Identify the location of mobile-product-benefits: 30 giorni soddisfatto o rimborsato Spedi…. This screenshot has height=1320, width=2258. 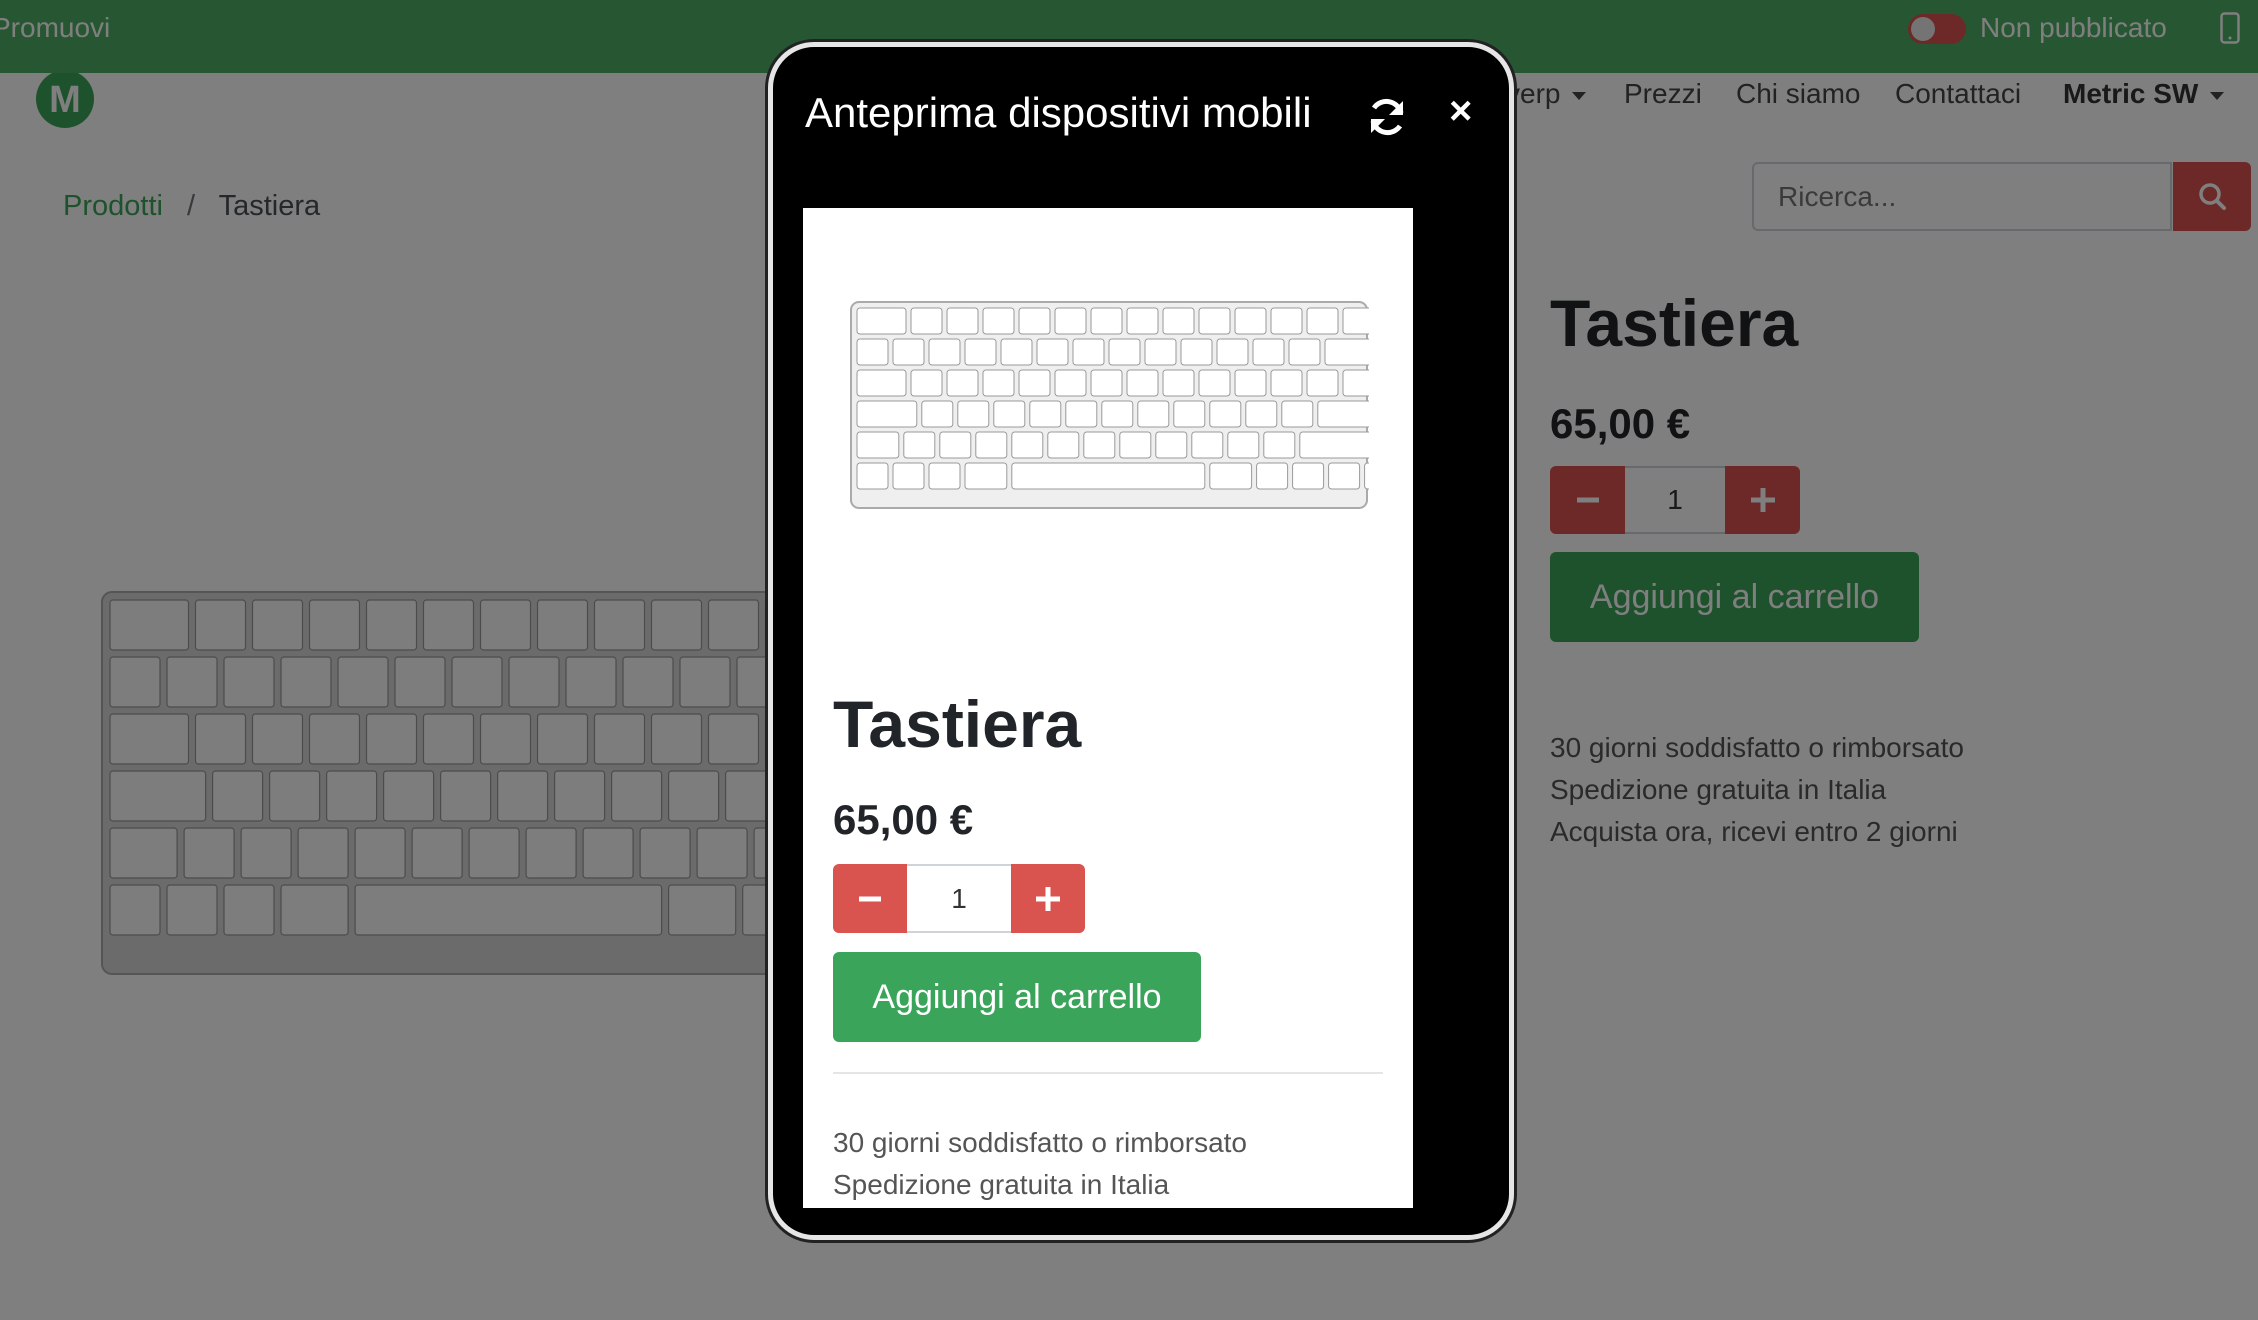
(1040, 1164).